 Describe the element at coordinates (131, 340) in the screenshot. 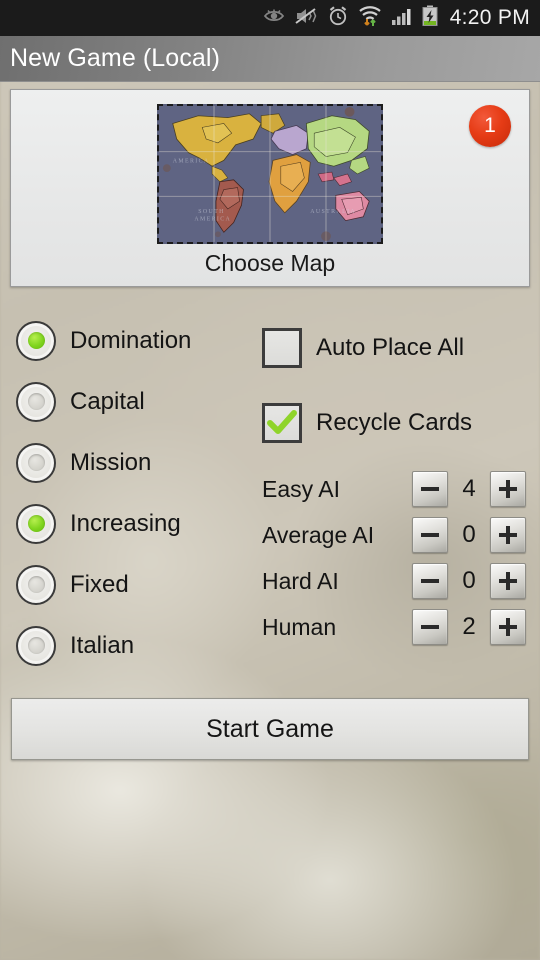

I see `radio-label-domination: Domination` at that location.